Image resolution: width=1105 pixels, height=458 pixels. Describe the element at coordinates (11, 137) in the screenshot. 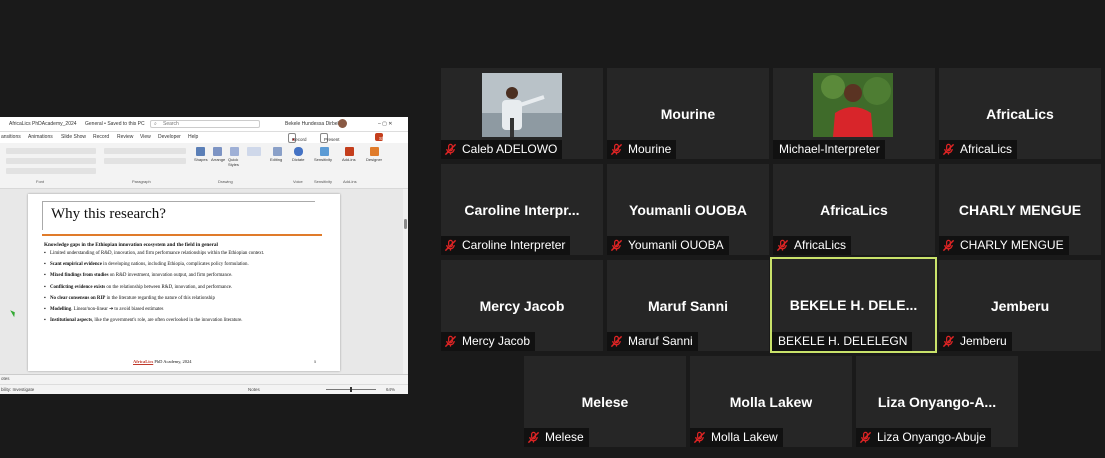

I see `tab-transitions: ansitions` at that location.